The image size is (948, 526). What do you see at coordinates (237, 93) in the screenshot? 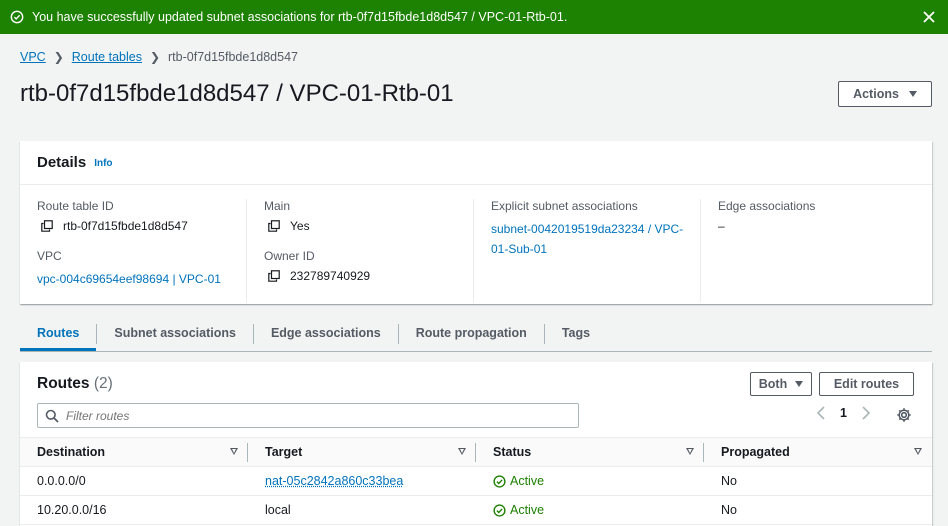
I see `page-title: rtb-0f7d15fbde1d8d547 / VPC-01-Rtb-01` at bounding box center [237, 93].